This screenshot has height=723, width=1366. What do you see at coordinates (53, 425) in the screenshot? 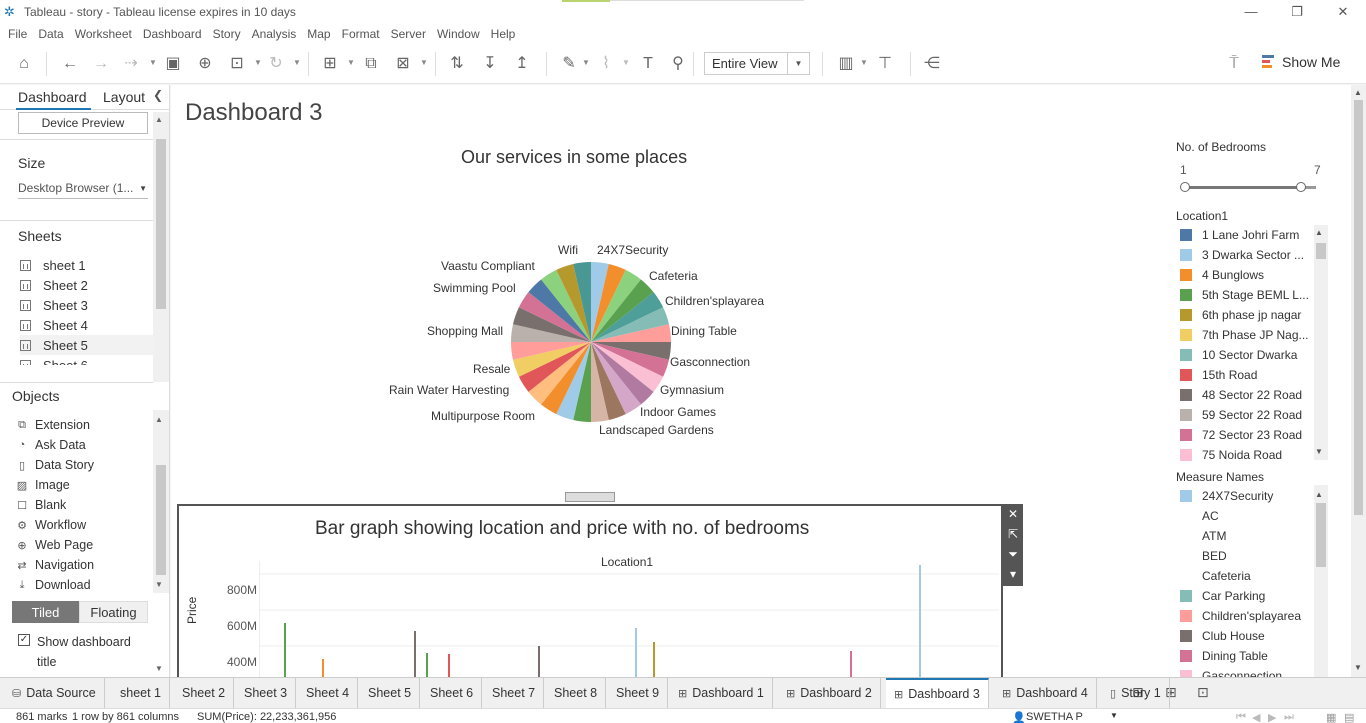
I see `object-item: ⧉ Extension` at bounding box center [53, 425].